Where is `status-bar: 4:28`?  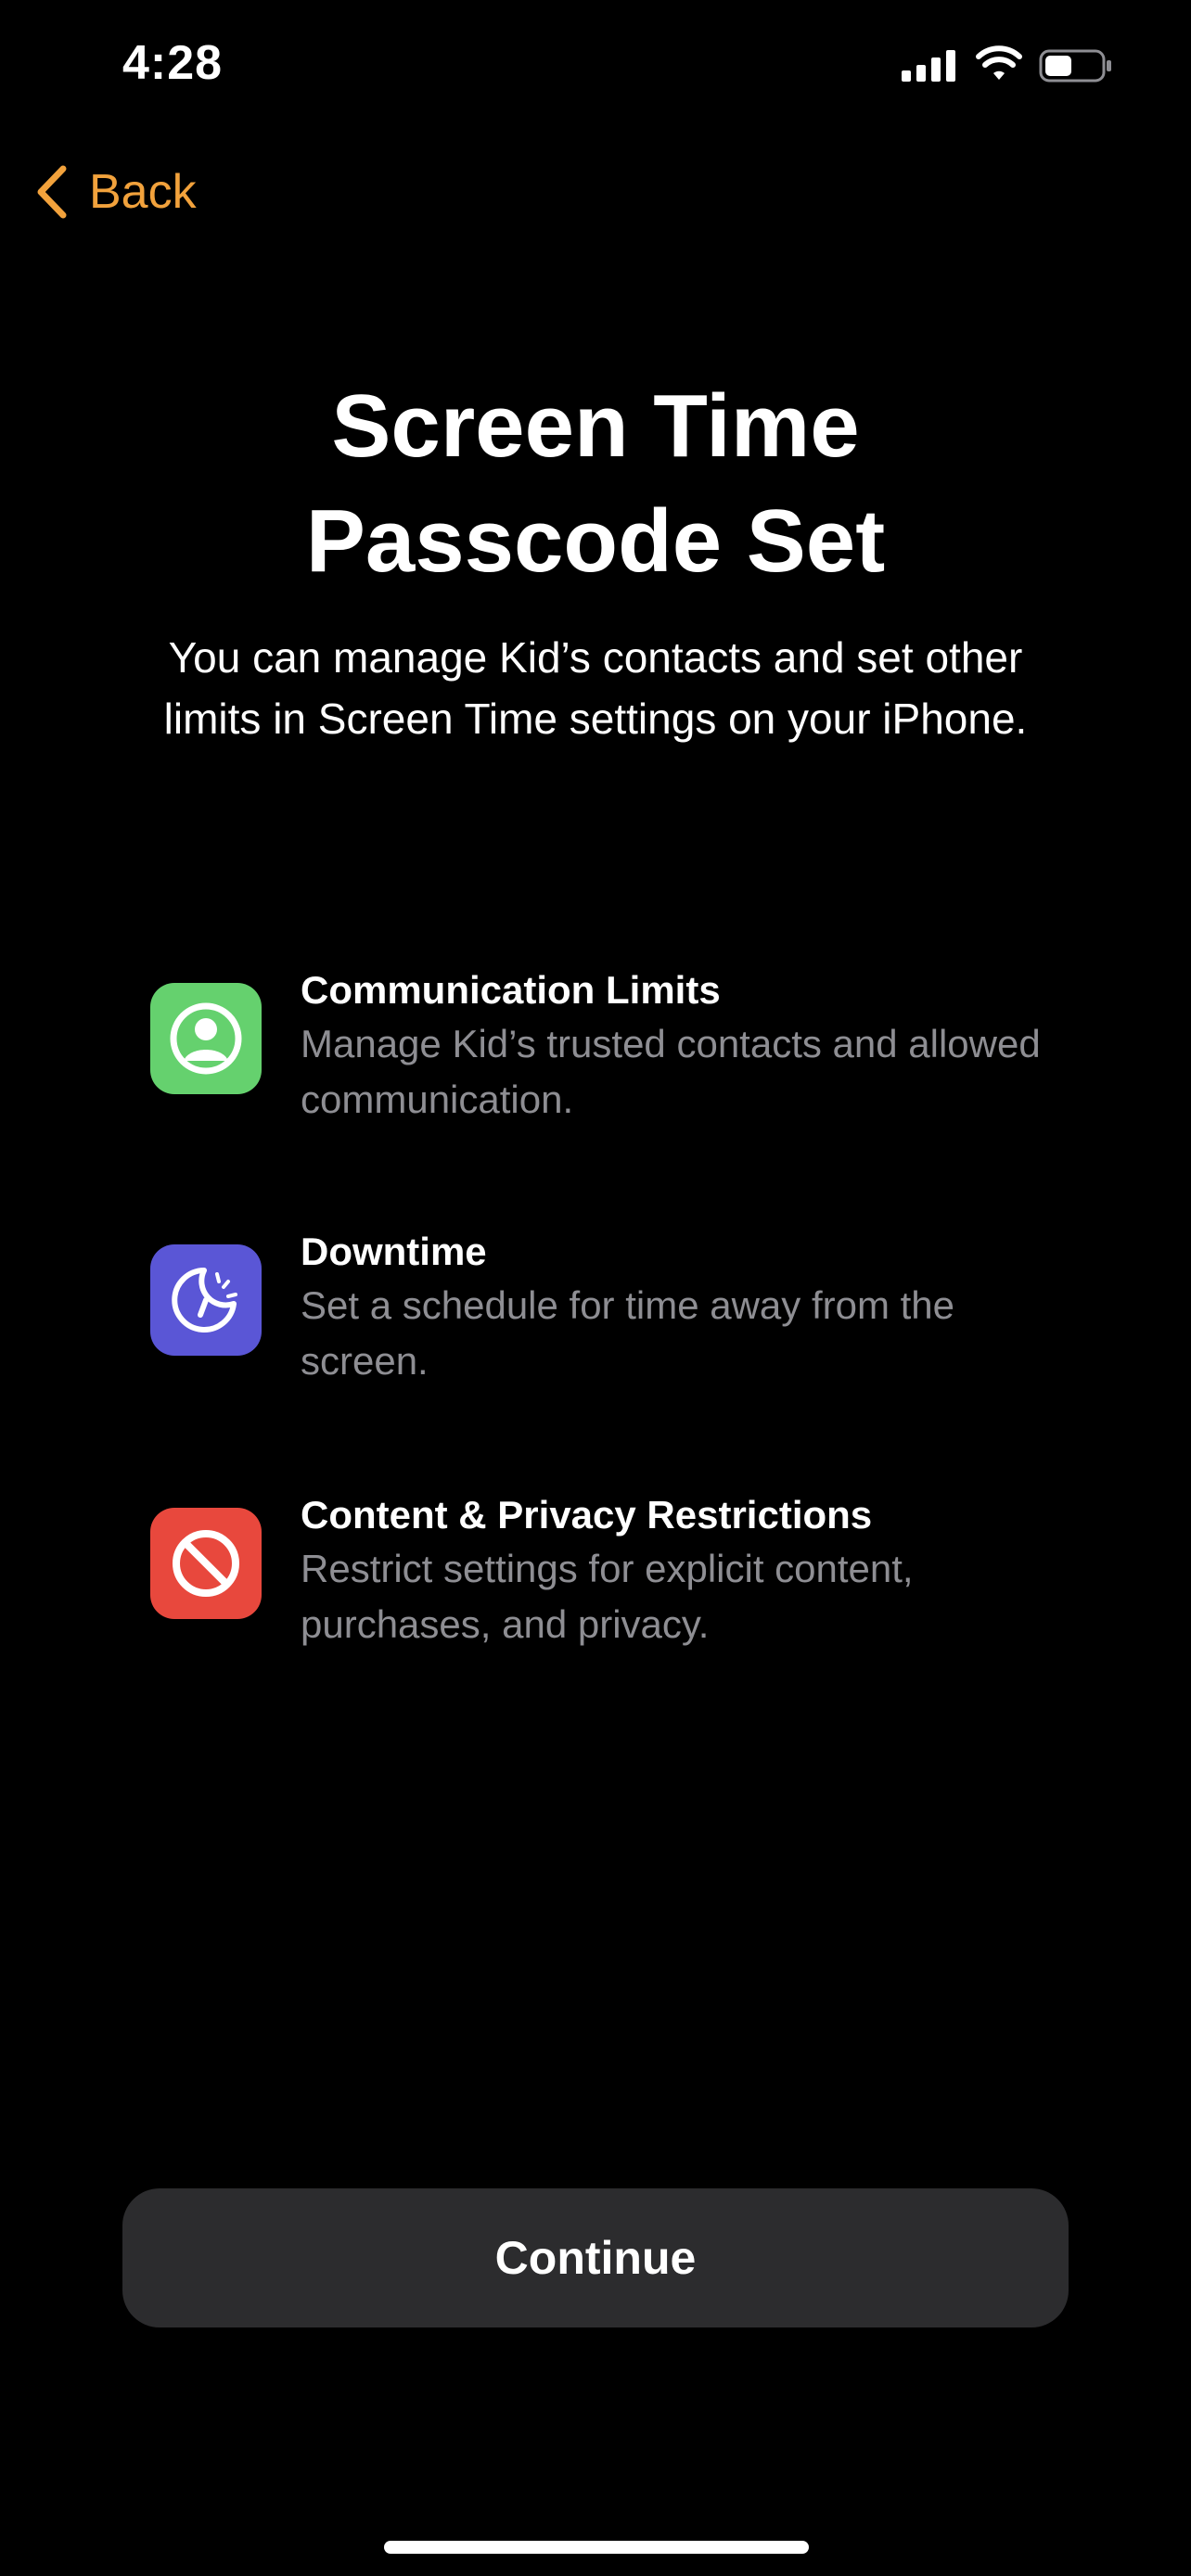 status-bar: 4:28 is located at coordinates (595, 69).